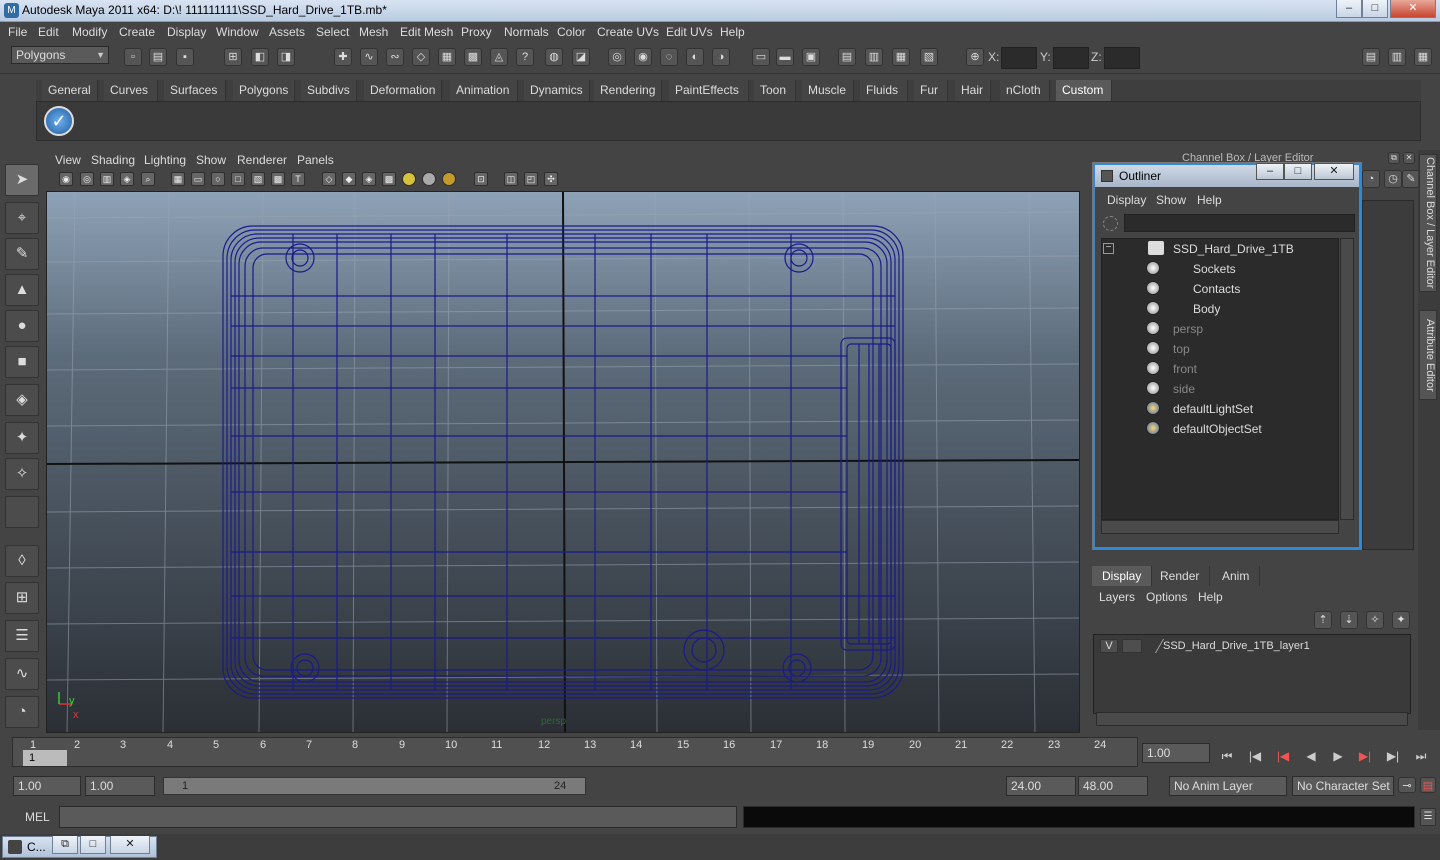  What do you see at coordinates (1166, 597) in the screenshot?
I see `layer-menu-options: Options` at bounding box center [1166, 597].